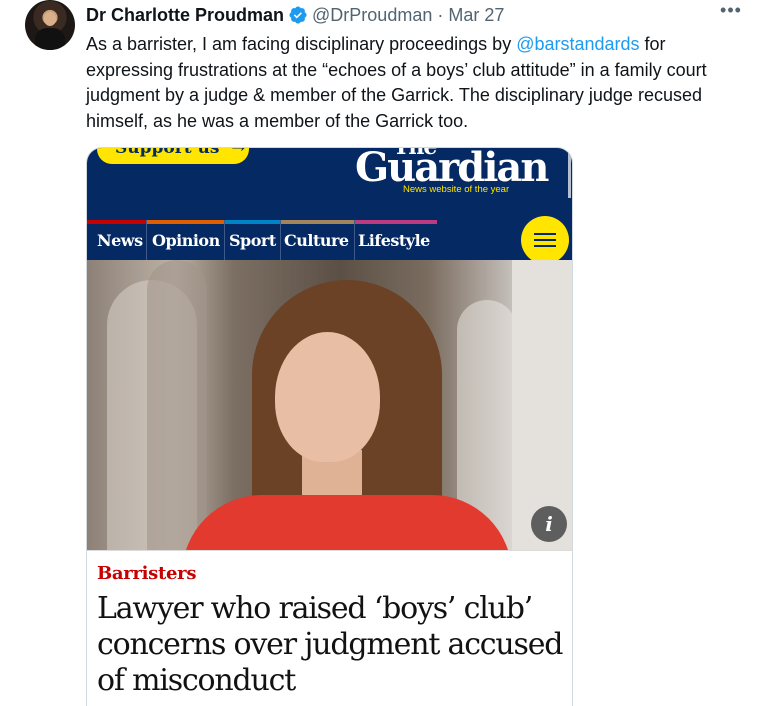 The height and width of the screenshot is (706, 763). I want to click on nav-item-sport: Sport, so click(250, 240).